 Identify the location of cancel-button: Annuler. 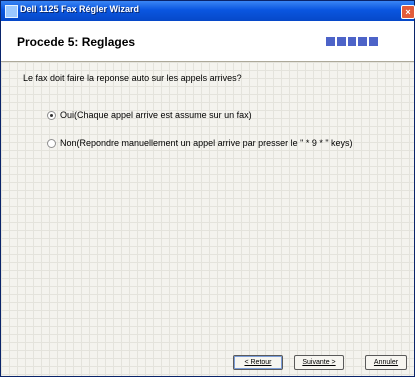
(386, 362).